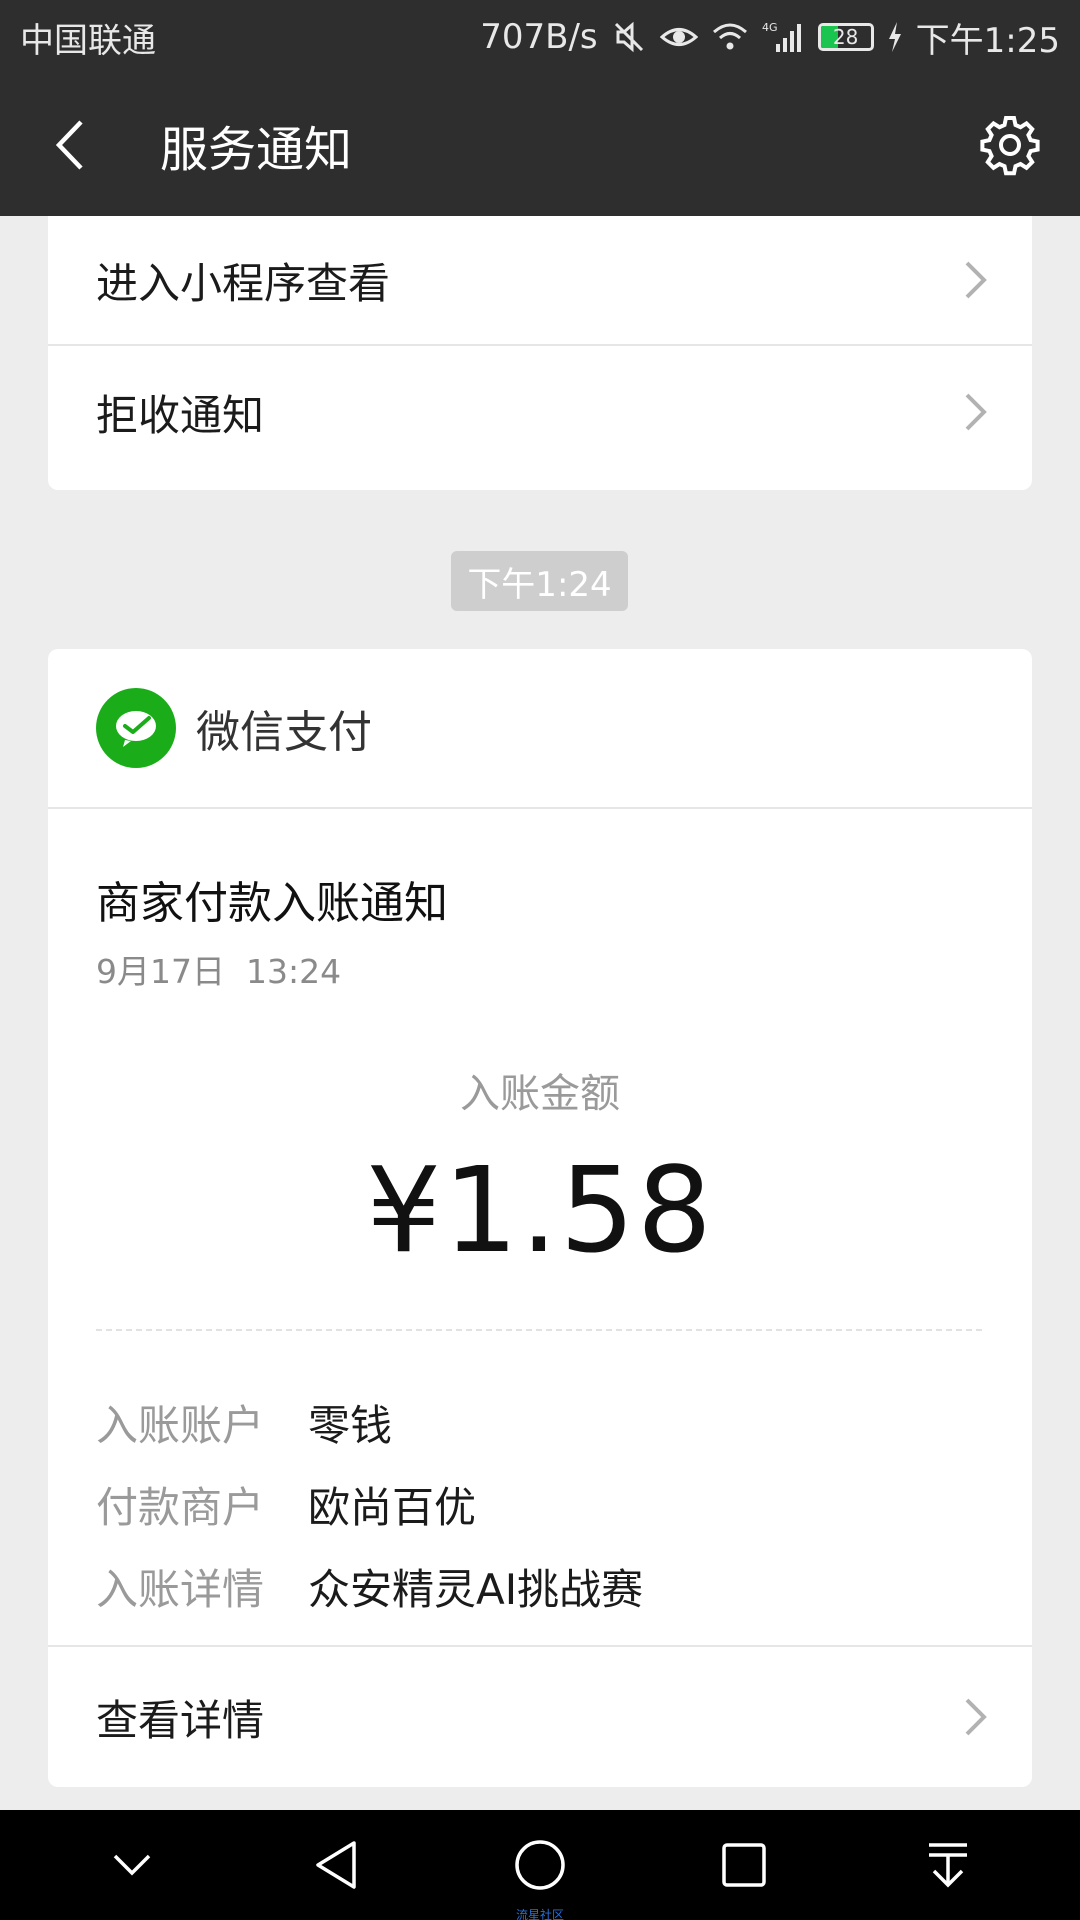 The image size is (1080, 1920). I want to click on mini-program-card: 进入小程序查看 拒收通知, so click(540, 353).